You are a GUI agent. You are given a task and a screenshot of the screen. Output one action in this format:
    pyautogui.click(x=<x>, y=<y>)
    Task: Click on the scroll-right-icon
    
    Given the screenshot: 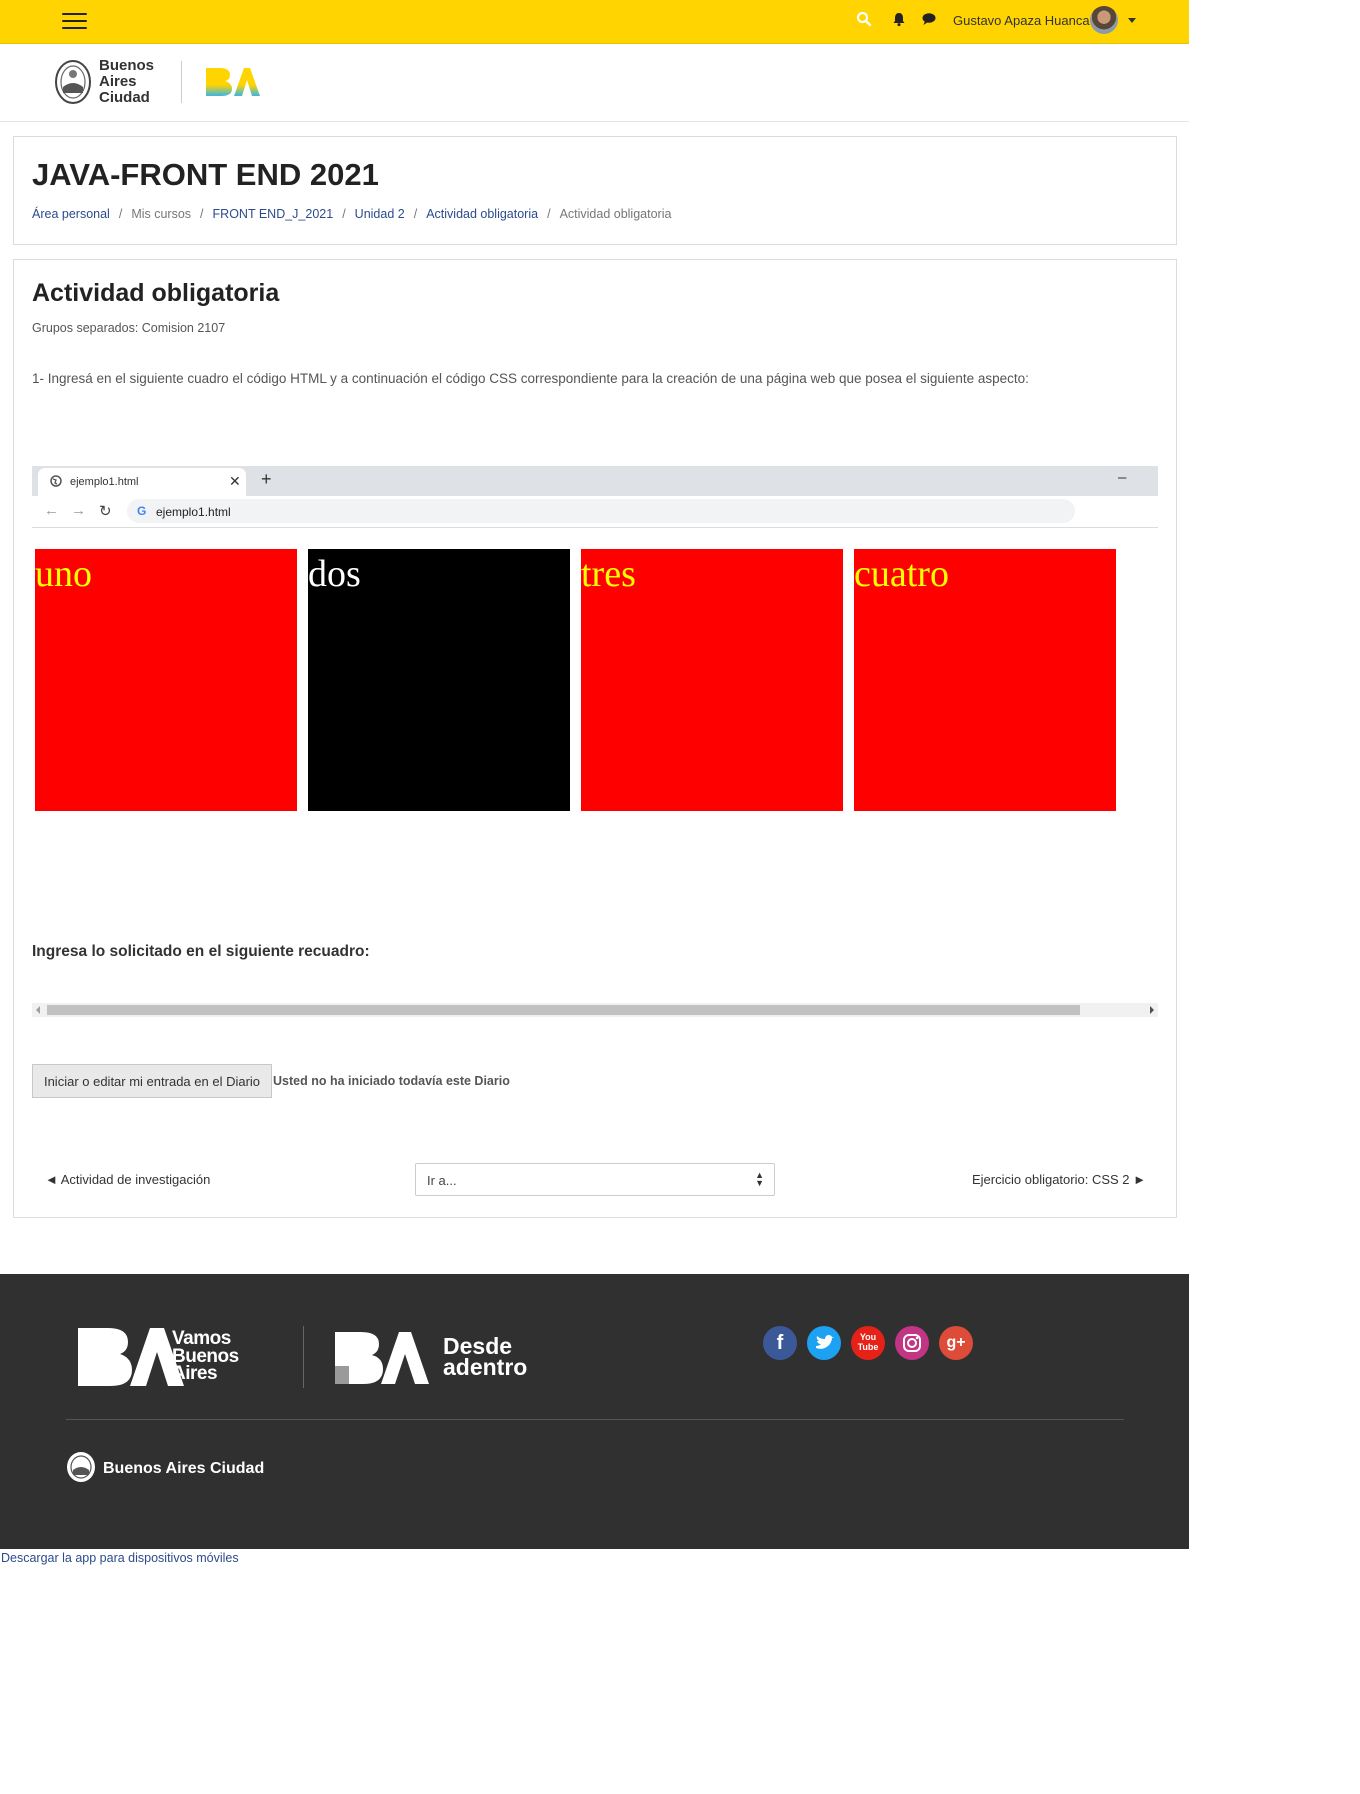 What is the action you would take?
    pyautogui.click(x=1152, y=1010)
    